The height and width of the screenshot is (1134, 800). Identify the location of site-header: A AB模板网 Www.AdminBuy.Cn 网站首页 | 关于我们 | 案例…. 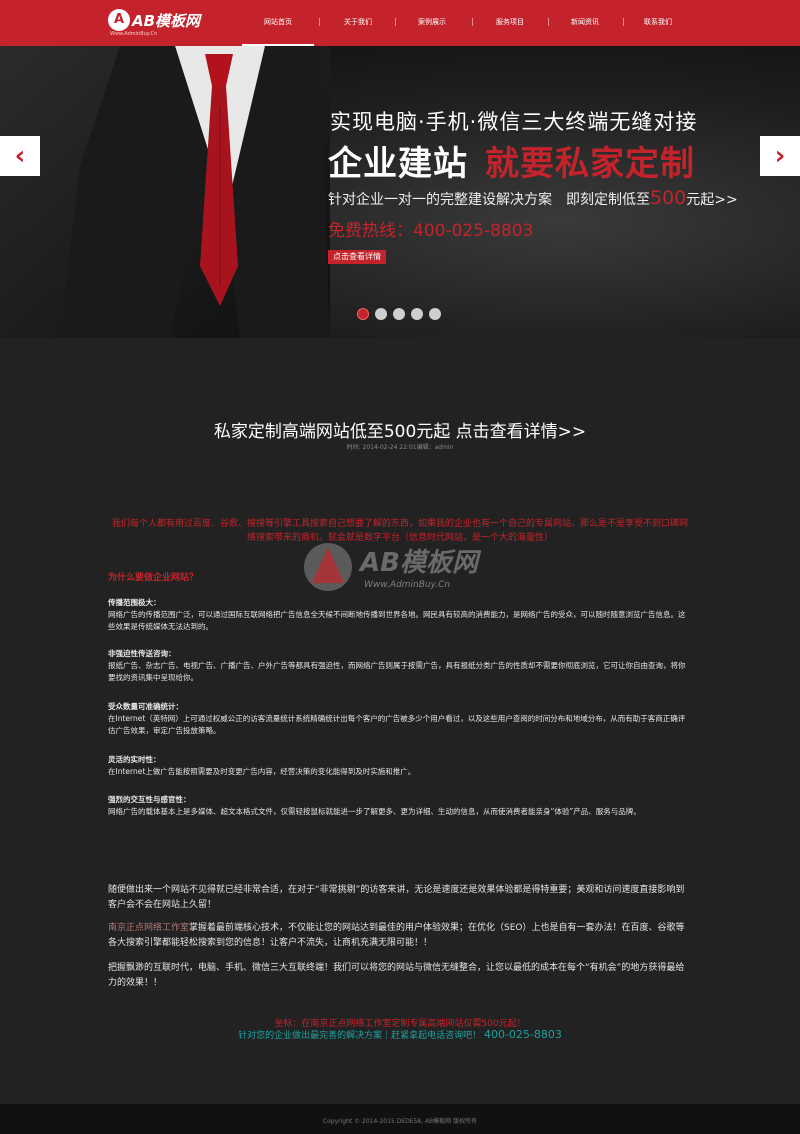
(400, 23).